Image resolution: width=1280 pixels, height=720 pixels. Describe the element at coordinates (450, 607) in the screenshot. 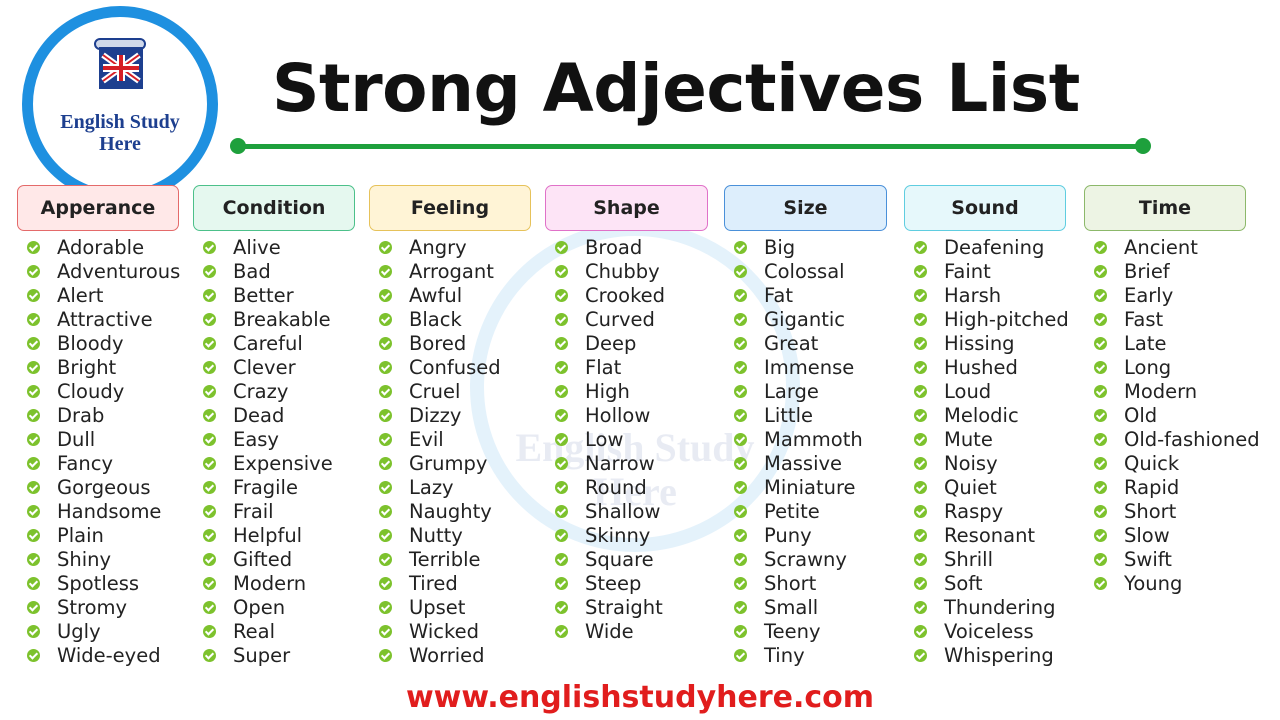

I see `list-item: Upset` at that location.